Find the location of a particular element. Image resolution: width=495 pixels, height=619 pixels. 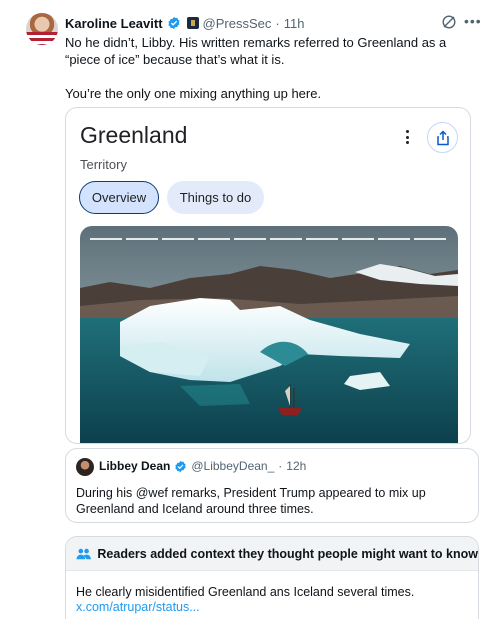

quoted-post-time: 12h is located at coordinates (296, 466).